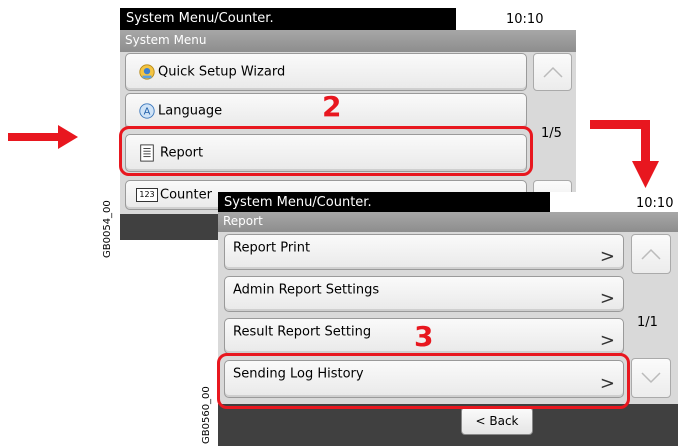  What do you see at coordinates (326, 151) in the screenshot?
I see `highlight-report` at bounding box center [326, 151].